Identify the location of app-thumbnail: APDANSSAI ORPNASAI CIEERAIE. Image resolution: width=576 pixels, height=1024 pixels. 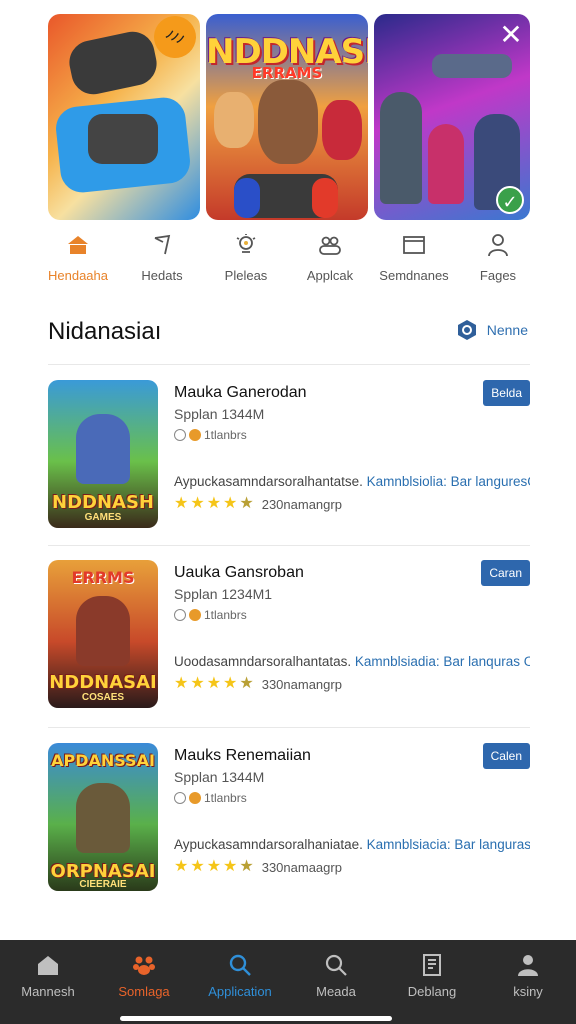
(103, 817).